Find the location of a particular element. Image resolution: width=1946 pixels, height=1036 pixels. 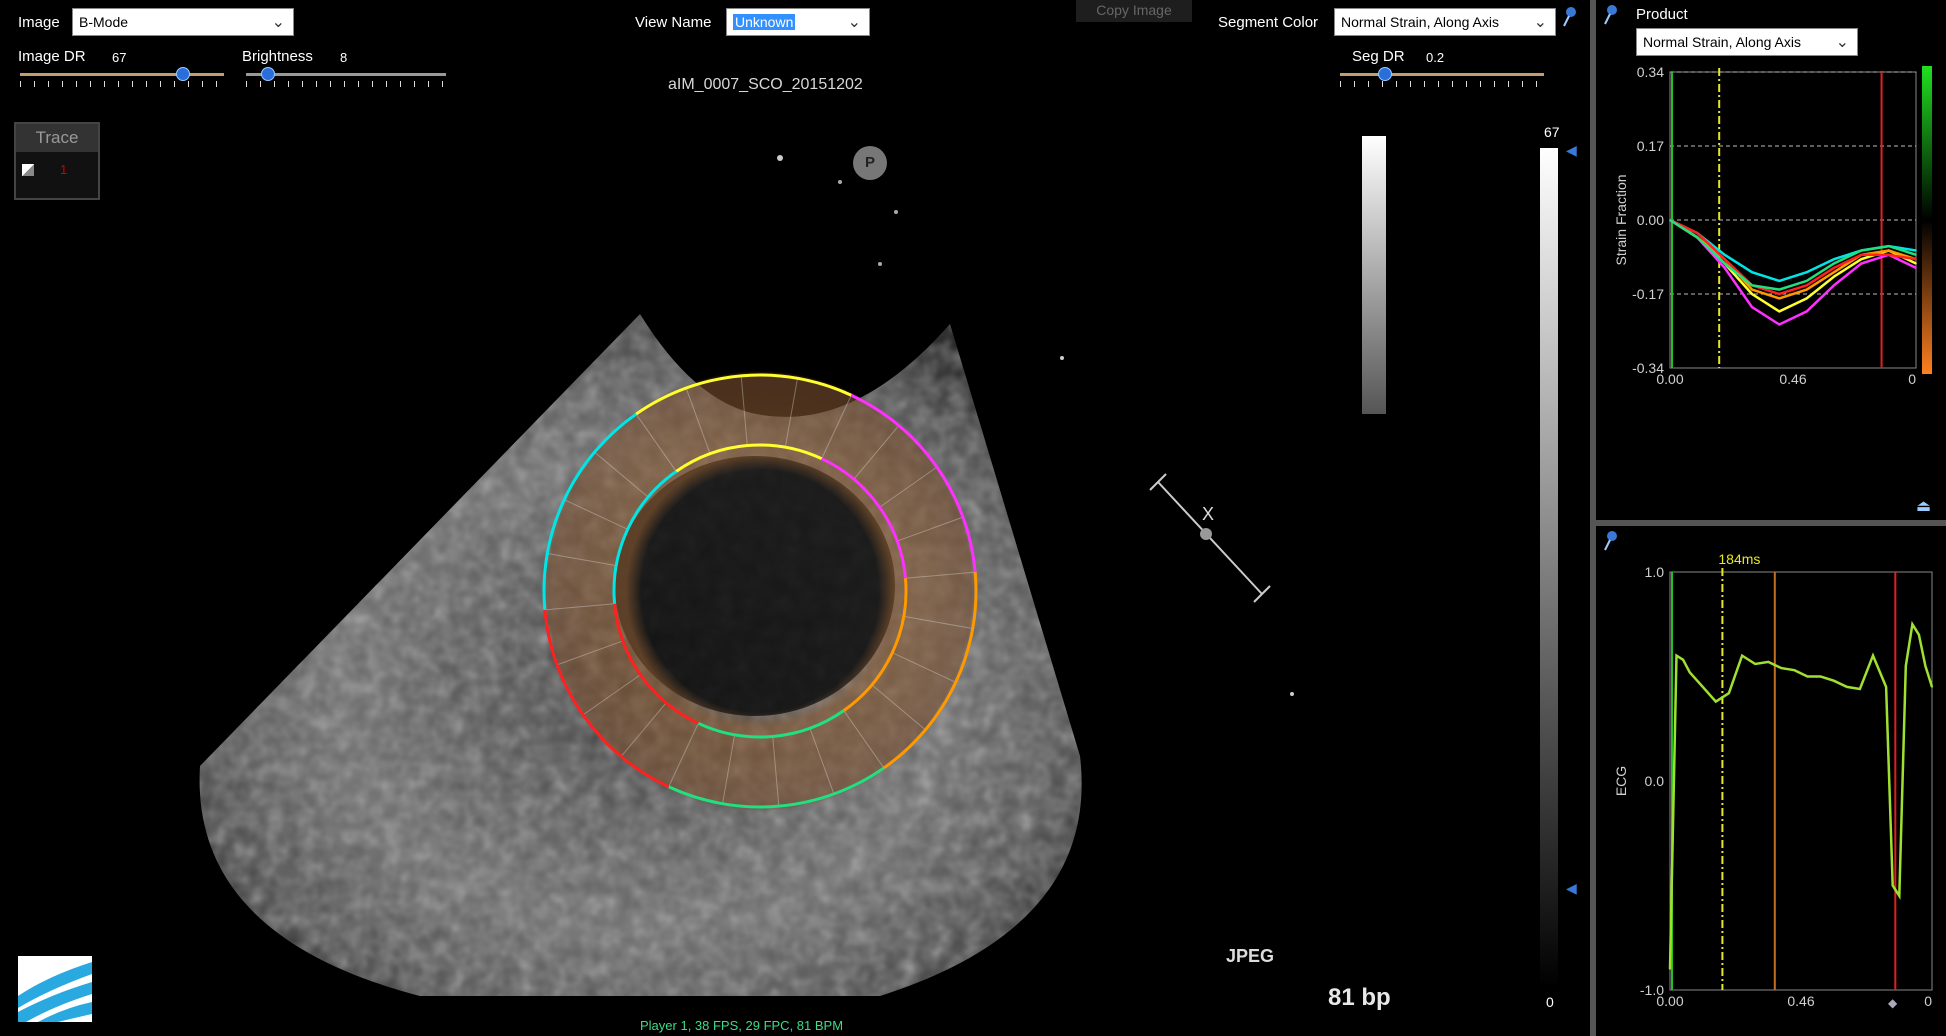

view-name-label: View Name is located at coordinates (673, 22).